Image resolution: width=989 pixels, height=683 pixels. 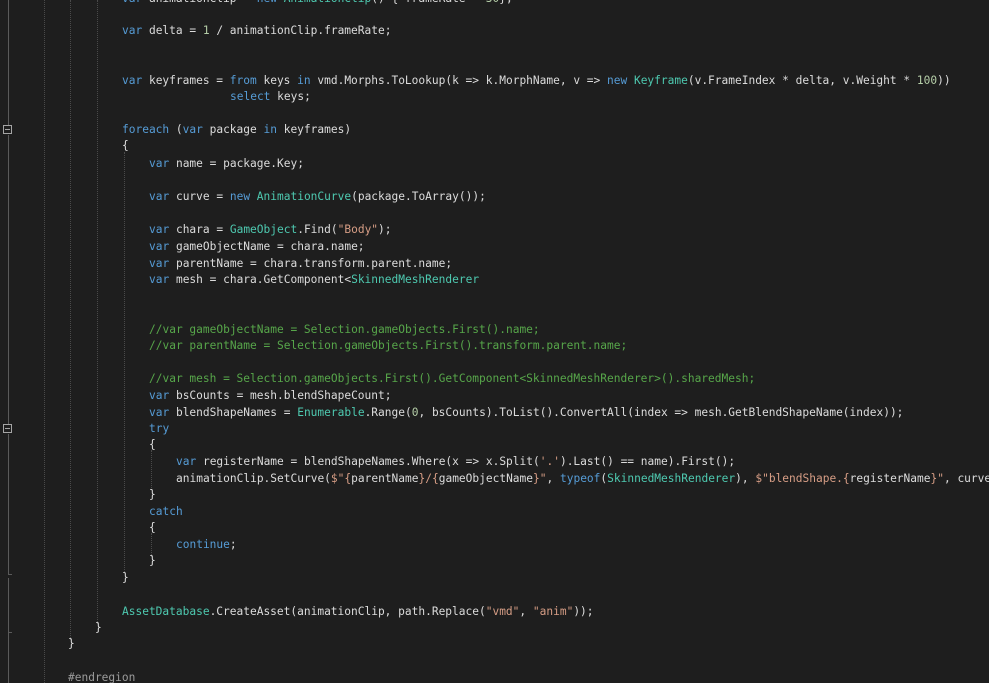 What do you see at coordinates (206, 545) in the screenshot?
I see `code-line: continue;` at bounding box center [206, 545].